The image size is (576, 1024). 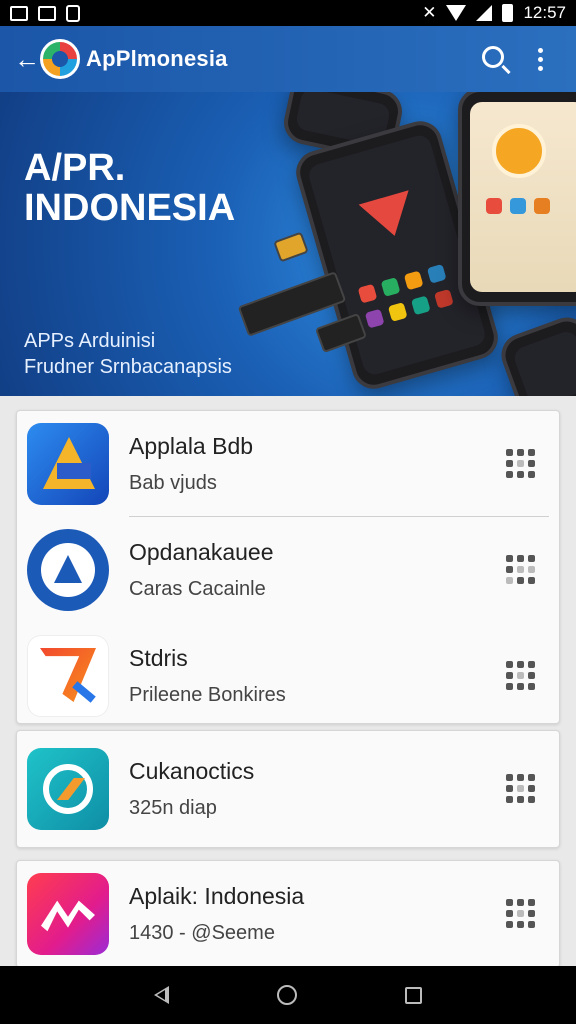 I want to click on back-arrow-icon: ←, so click(x=27, y=59).